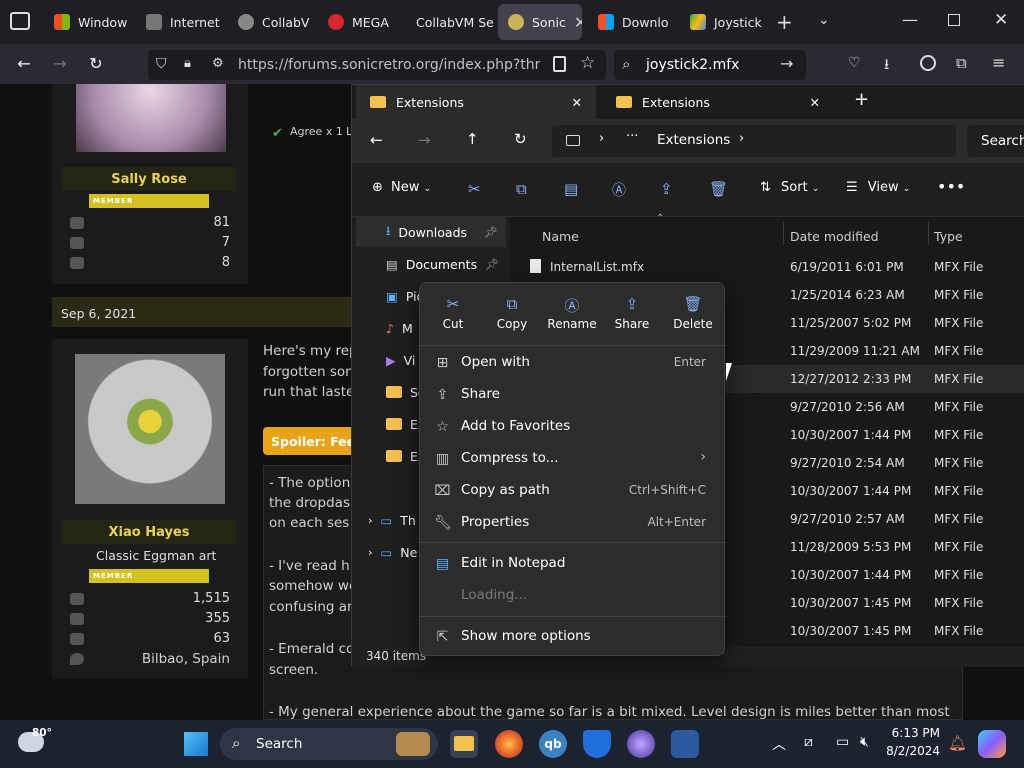 Image resolution: width=1024 pixels, height=768 pixels. What do you see at coordinates (954, 20) in the screenshot?
I see `maximize-icon` at bounding box center [954, 20].